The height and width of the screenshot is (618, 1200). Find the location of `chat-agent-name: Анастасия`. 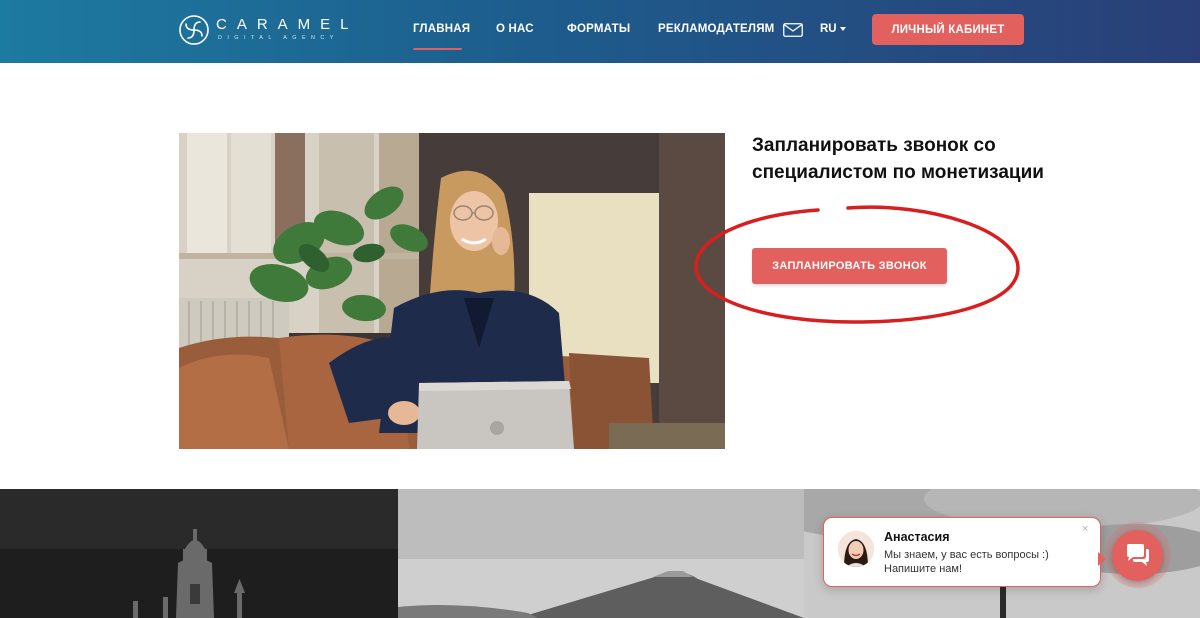

chat-agent-name: Анастасия is located at coordinates (917, 537).